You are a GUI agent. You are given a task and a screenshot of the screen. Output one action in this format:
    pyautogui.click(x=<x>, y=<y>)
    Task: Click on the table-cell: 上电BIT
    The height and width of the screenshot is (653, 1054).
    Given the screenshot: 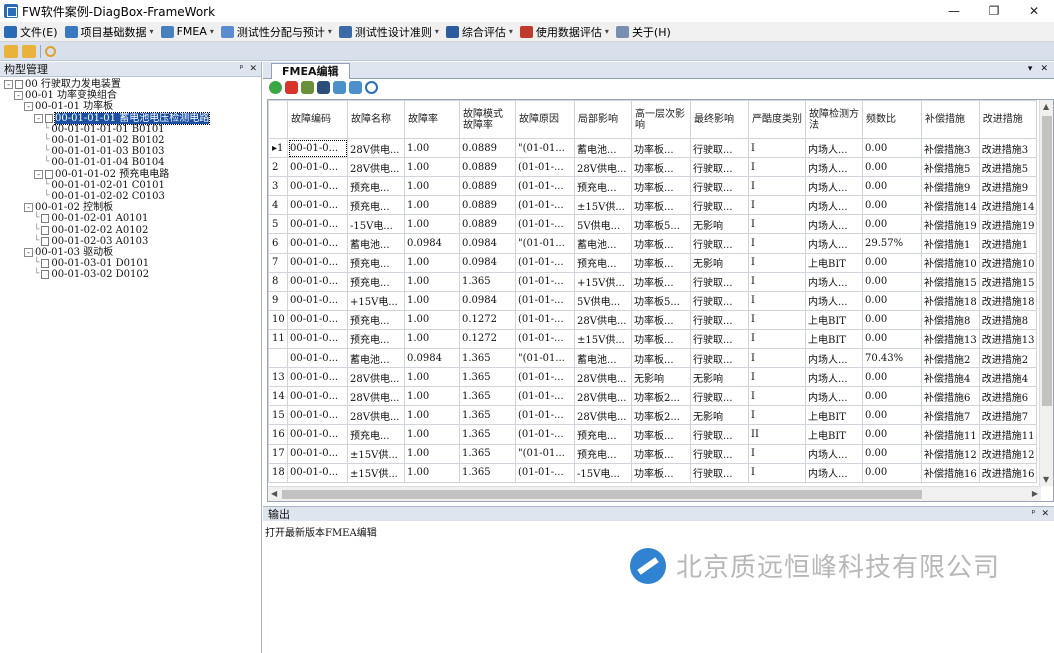 What is the action you would take?
    pyautogui.click(x=834, y=319)
    